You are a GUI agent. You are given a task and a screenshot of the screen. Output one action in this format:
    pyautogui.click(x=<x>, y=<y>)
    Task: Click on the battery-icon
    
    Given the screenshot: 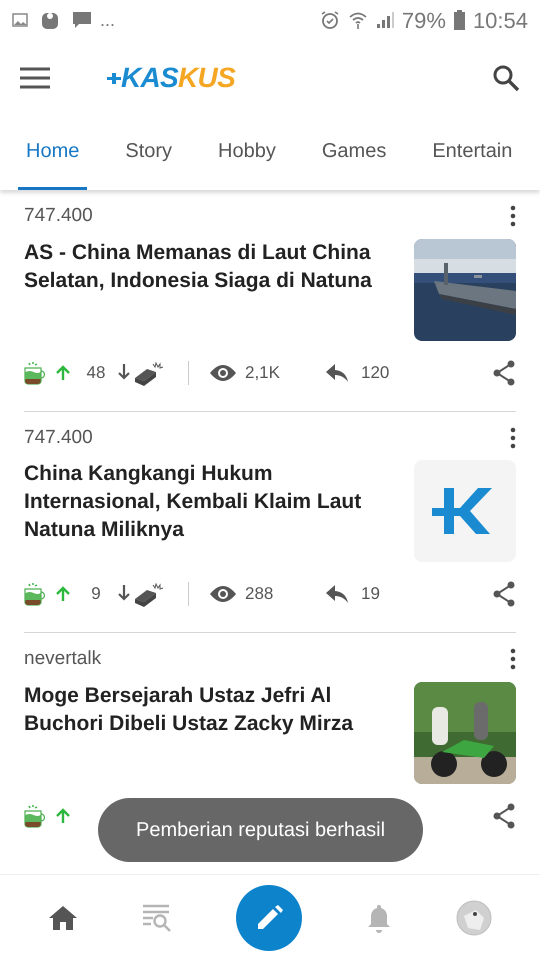 What is the action you would take?
    pyautogui.click(x=459, y=20)
    